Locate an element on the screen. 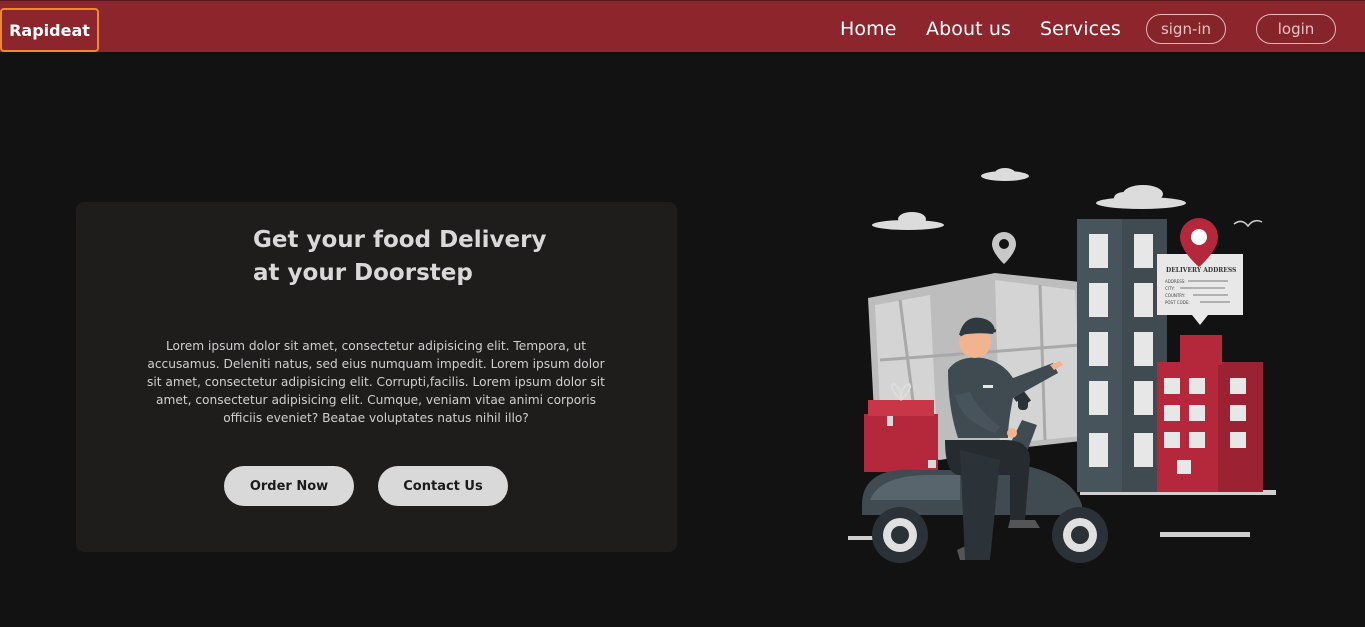 The width and height of the screenshot is (1365, 627). order-now-button: Order Now is located at coordinates (289, 486).